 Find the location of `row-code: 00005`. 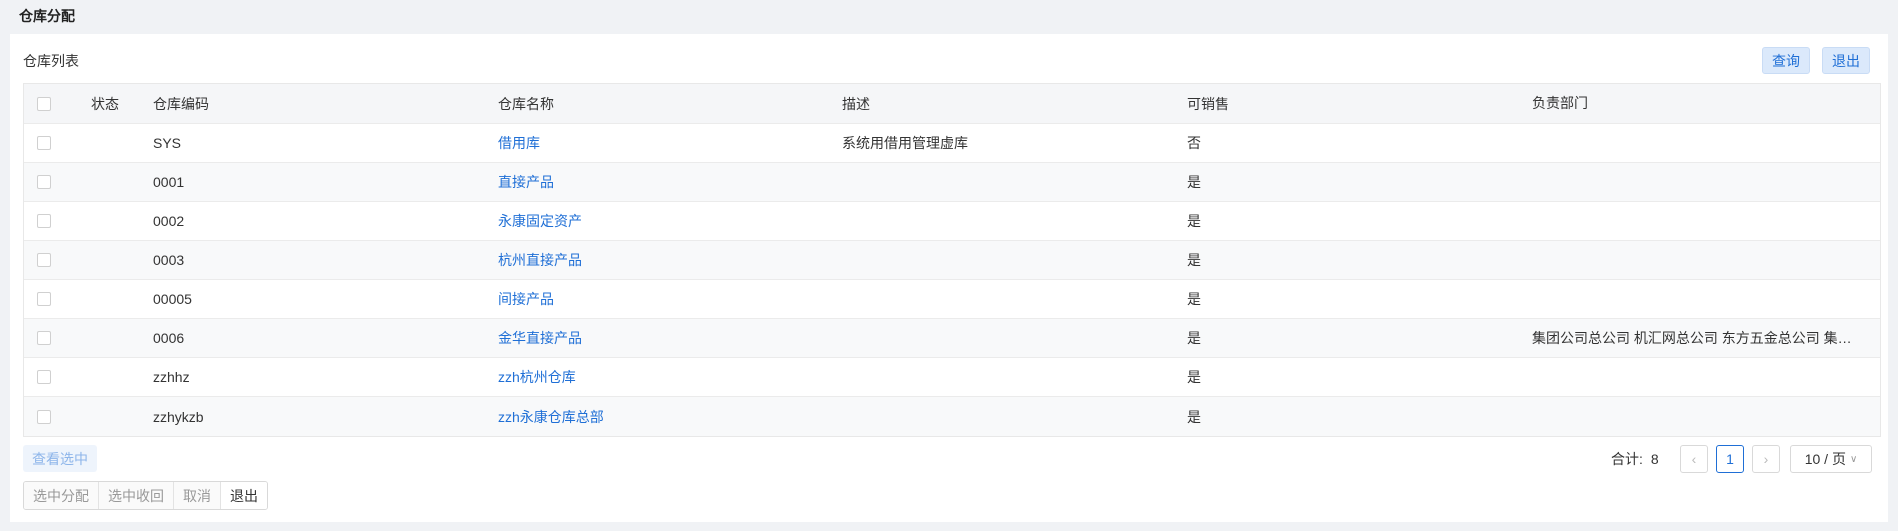

row-code: 00005 is located at coordinates (172, 299).